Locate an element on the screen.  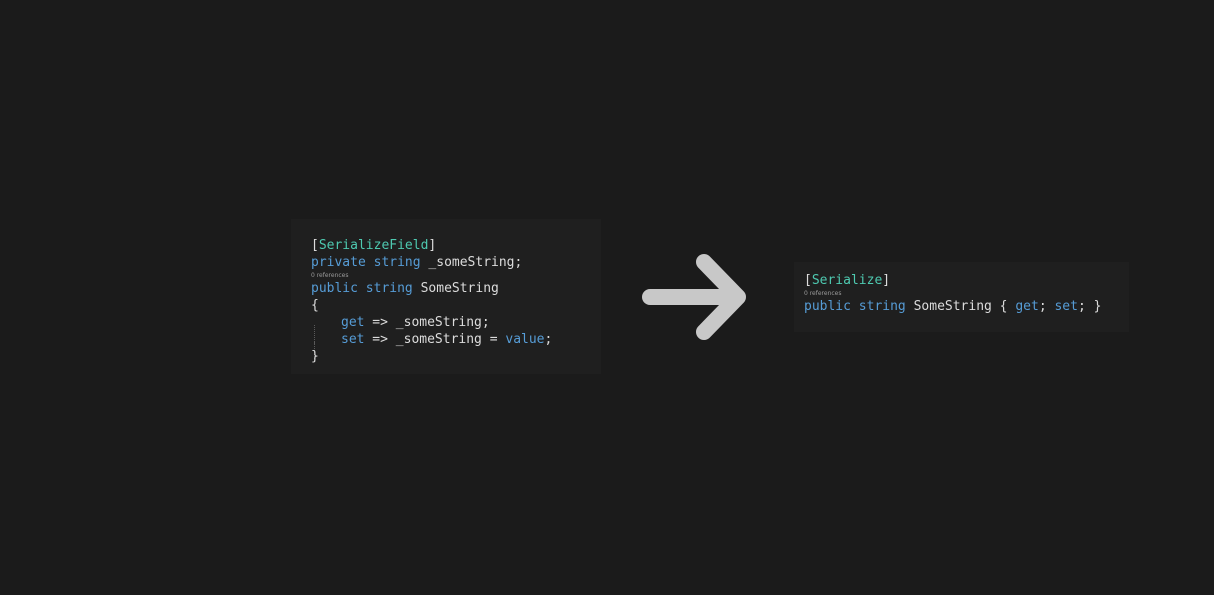
arrow-right-icon is located at coordinates (694, 297).